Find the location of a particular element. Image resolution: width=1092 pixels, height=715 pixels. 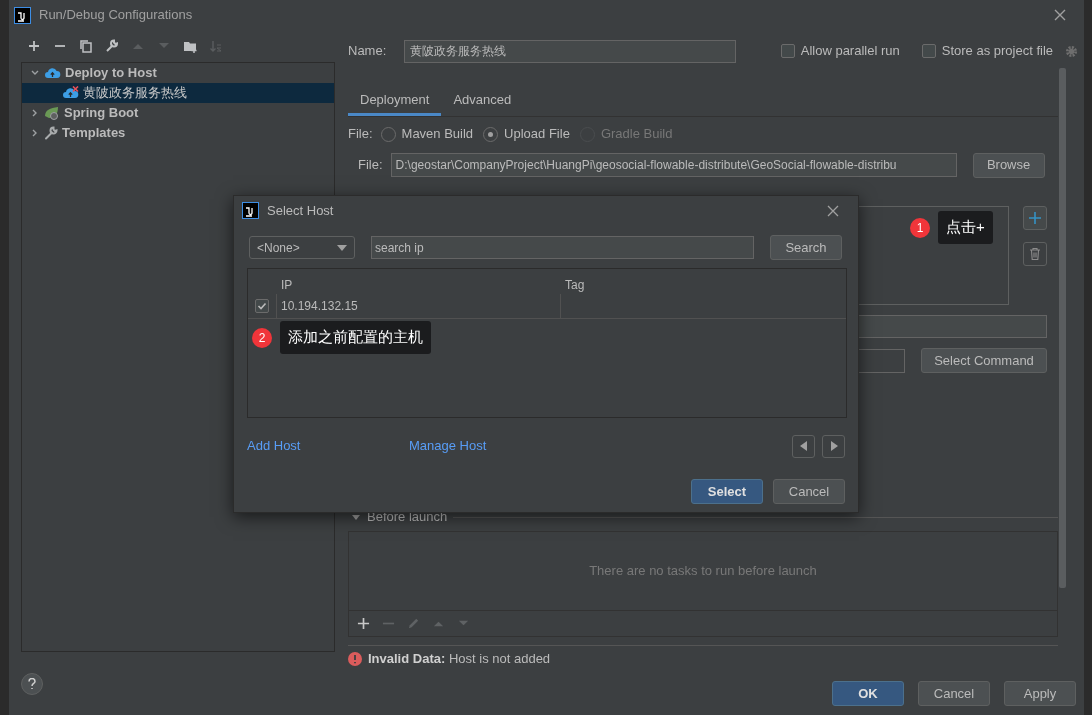

link: Manage Host is located at coordinates (448, 446).